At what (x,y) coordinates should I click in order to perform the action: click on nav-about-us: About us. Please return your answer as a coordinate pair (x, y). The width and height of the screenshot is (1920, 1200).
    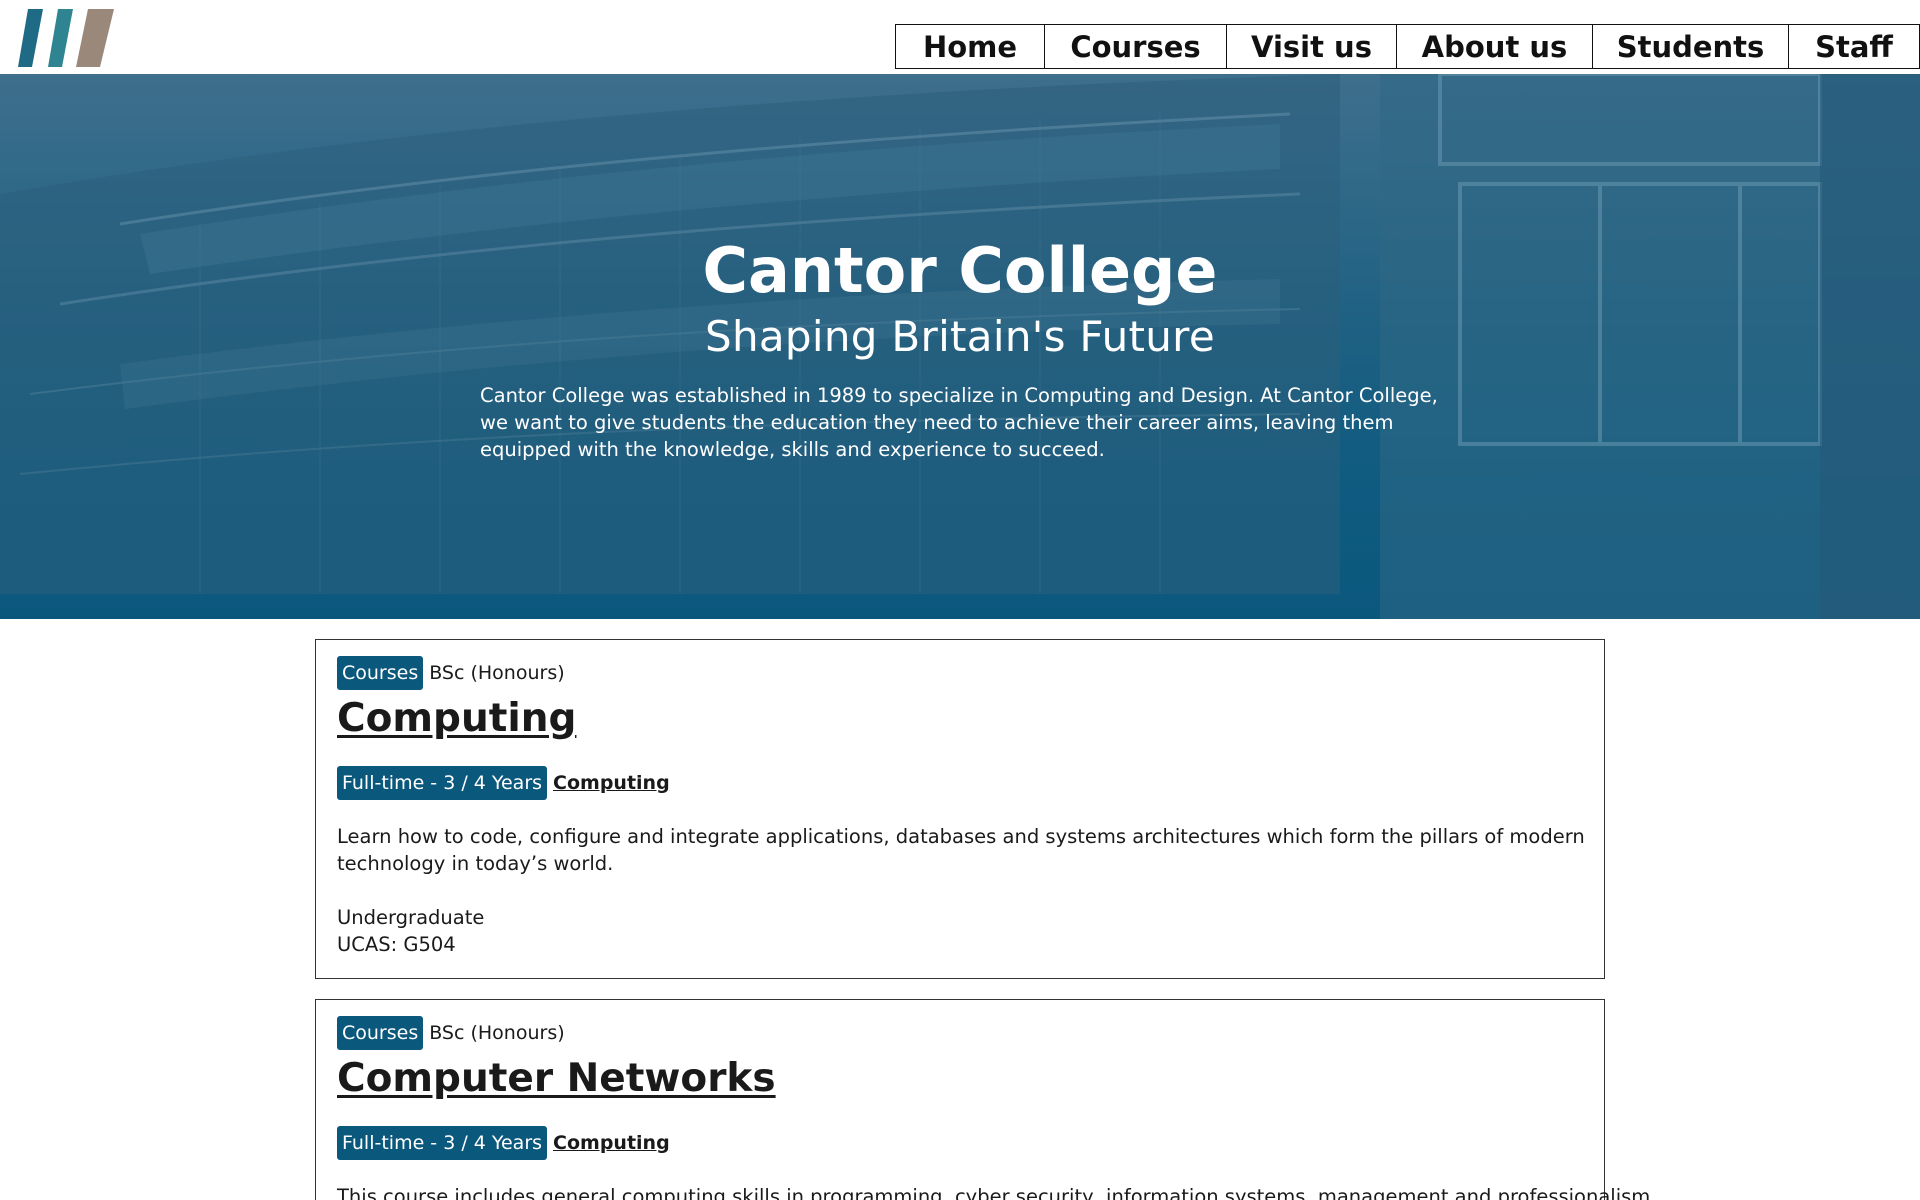
    Looking at the image, I should click on (1494, 46).